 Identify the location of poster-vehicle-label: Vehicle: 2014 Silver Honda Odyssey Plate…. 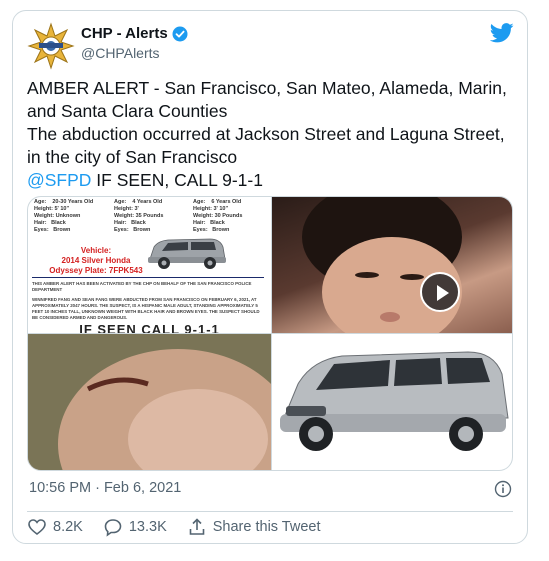
(96, 260).